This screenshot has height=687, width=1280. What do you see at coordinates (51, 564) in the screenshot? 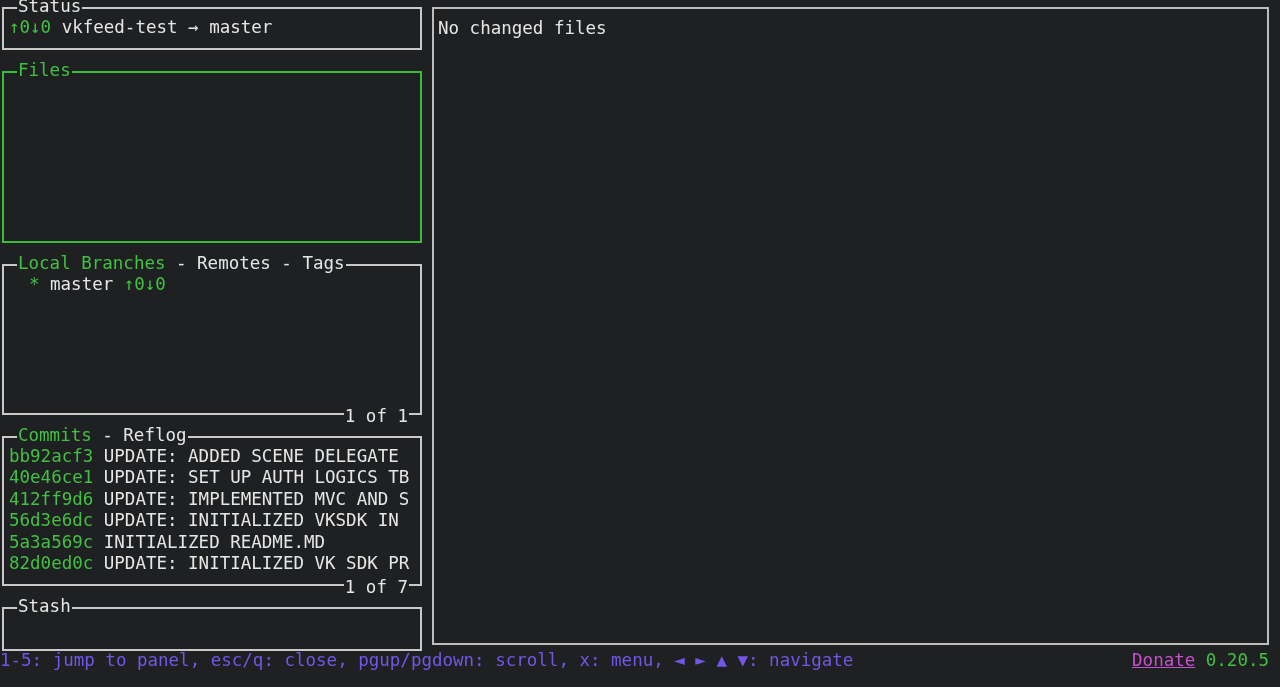
I see `commit-hash: 82d0ed0c` at bounding box center [51, 564].